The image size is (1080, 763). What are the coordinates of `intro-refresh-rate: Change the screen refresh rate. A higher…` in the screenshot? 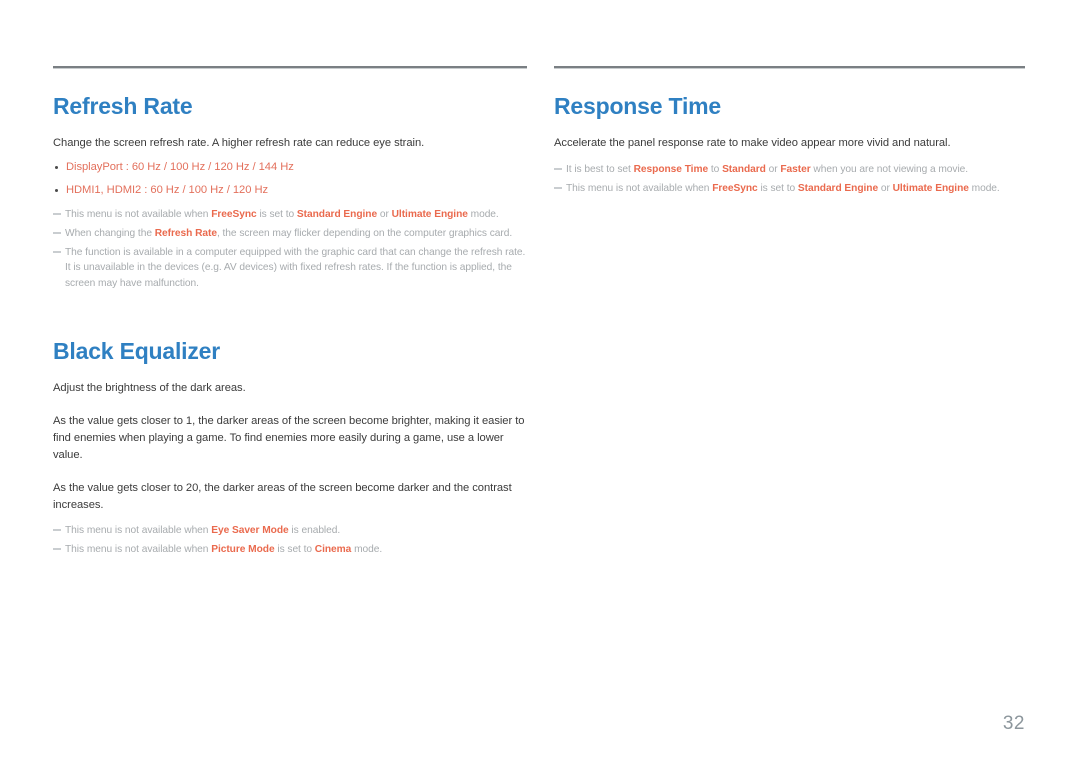 It's located at (239, 143).